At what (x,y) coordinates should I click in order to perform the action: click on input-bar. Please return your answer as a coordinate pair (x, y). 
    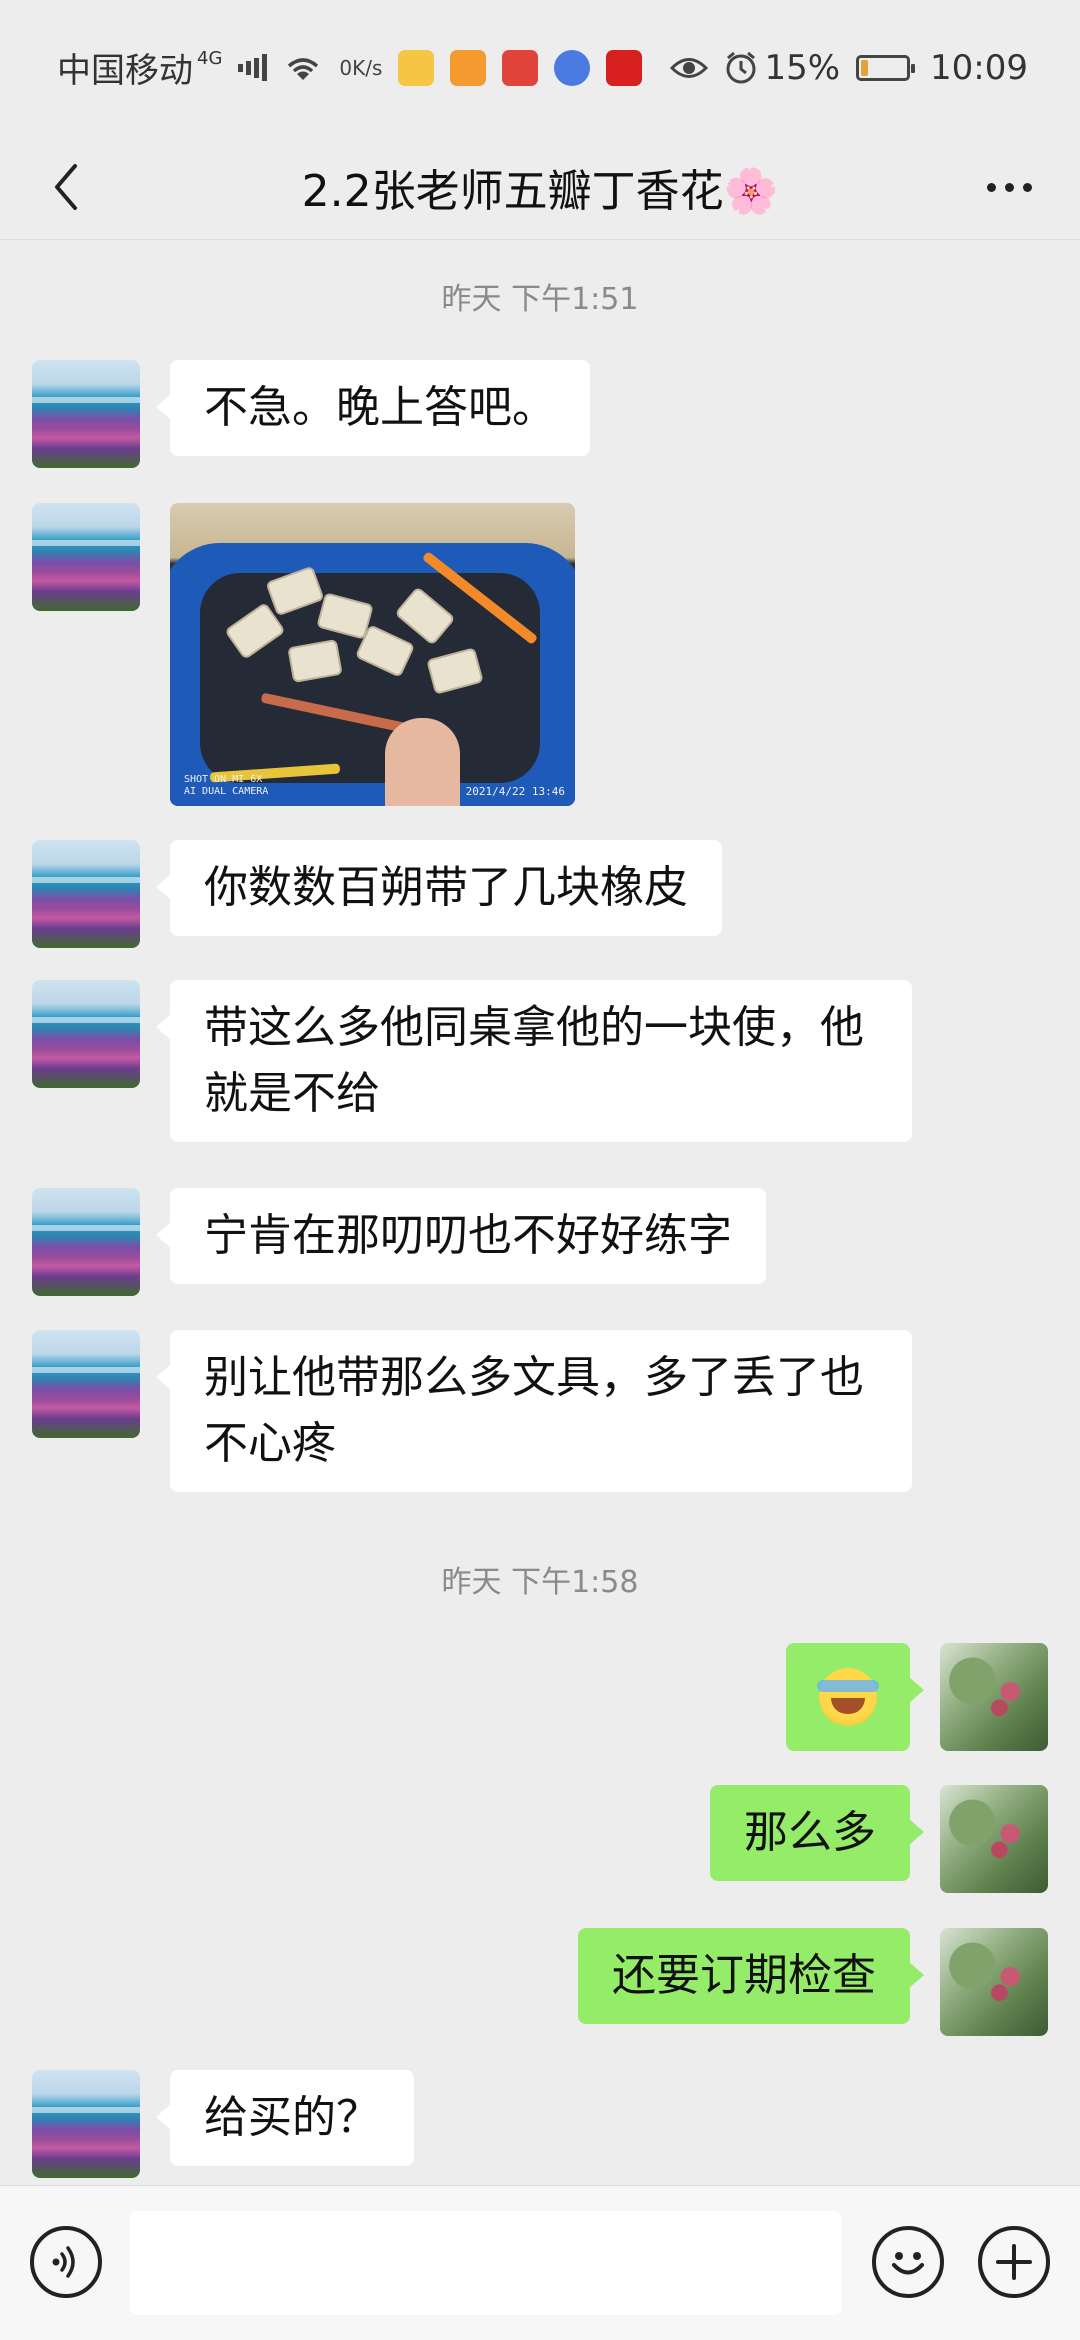
    Looking at the image, I should click on (540, 2262).